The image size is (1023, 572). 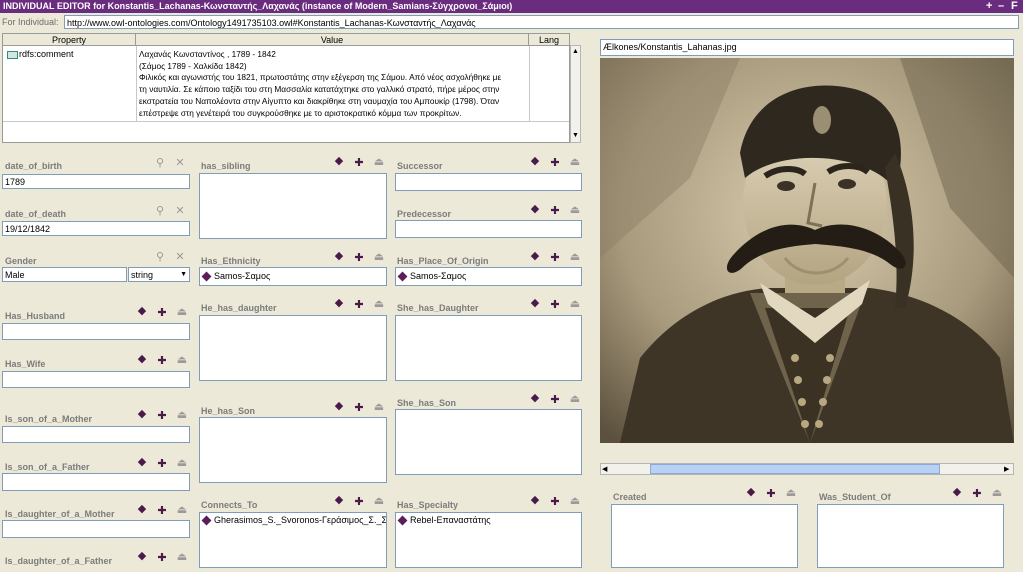 I want to click on she-has-son-list, so click(x=488, y=442).